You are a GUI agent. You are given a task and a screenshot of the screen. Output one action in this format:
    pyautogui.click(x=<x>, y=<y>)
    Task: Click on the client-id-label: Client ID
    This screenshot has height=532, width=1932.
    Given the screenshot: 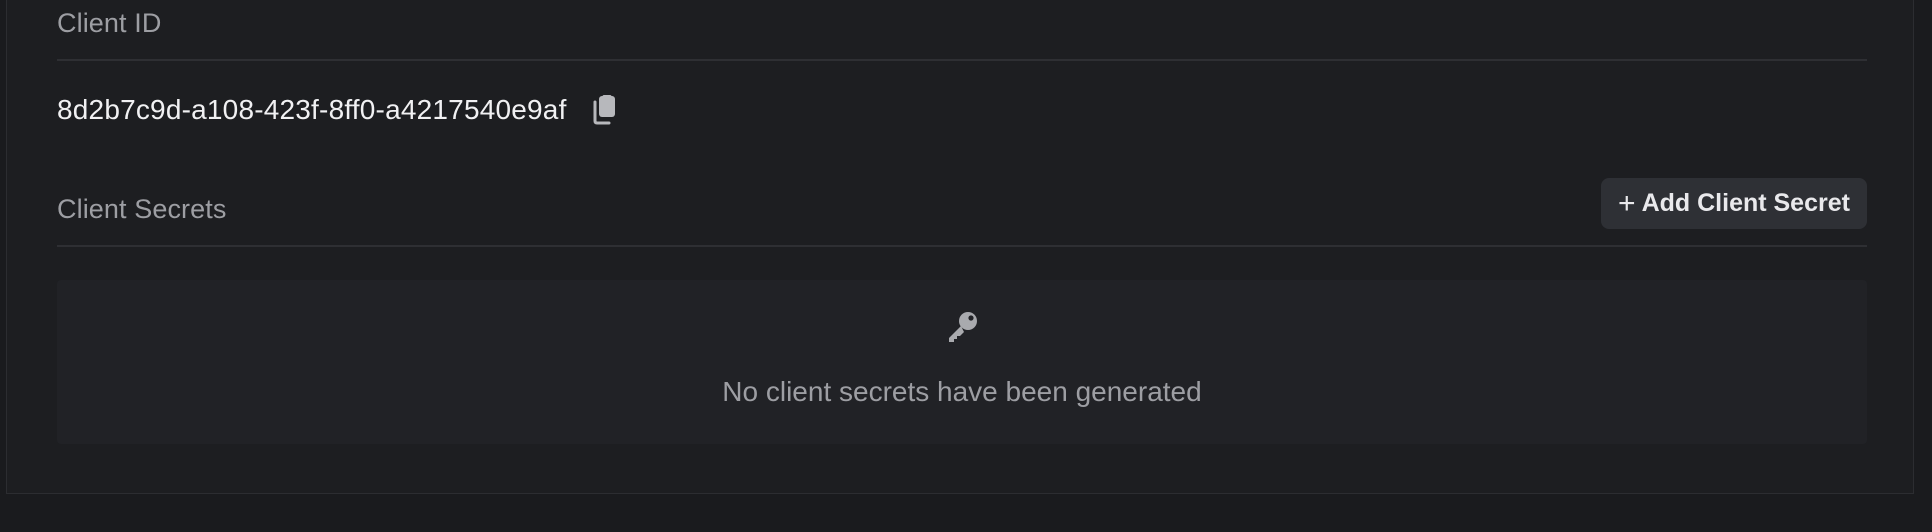 What is the action you would take?
    pyautogui.click(x=109, y=23)
    